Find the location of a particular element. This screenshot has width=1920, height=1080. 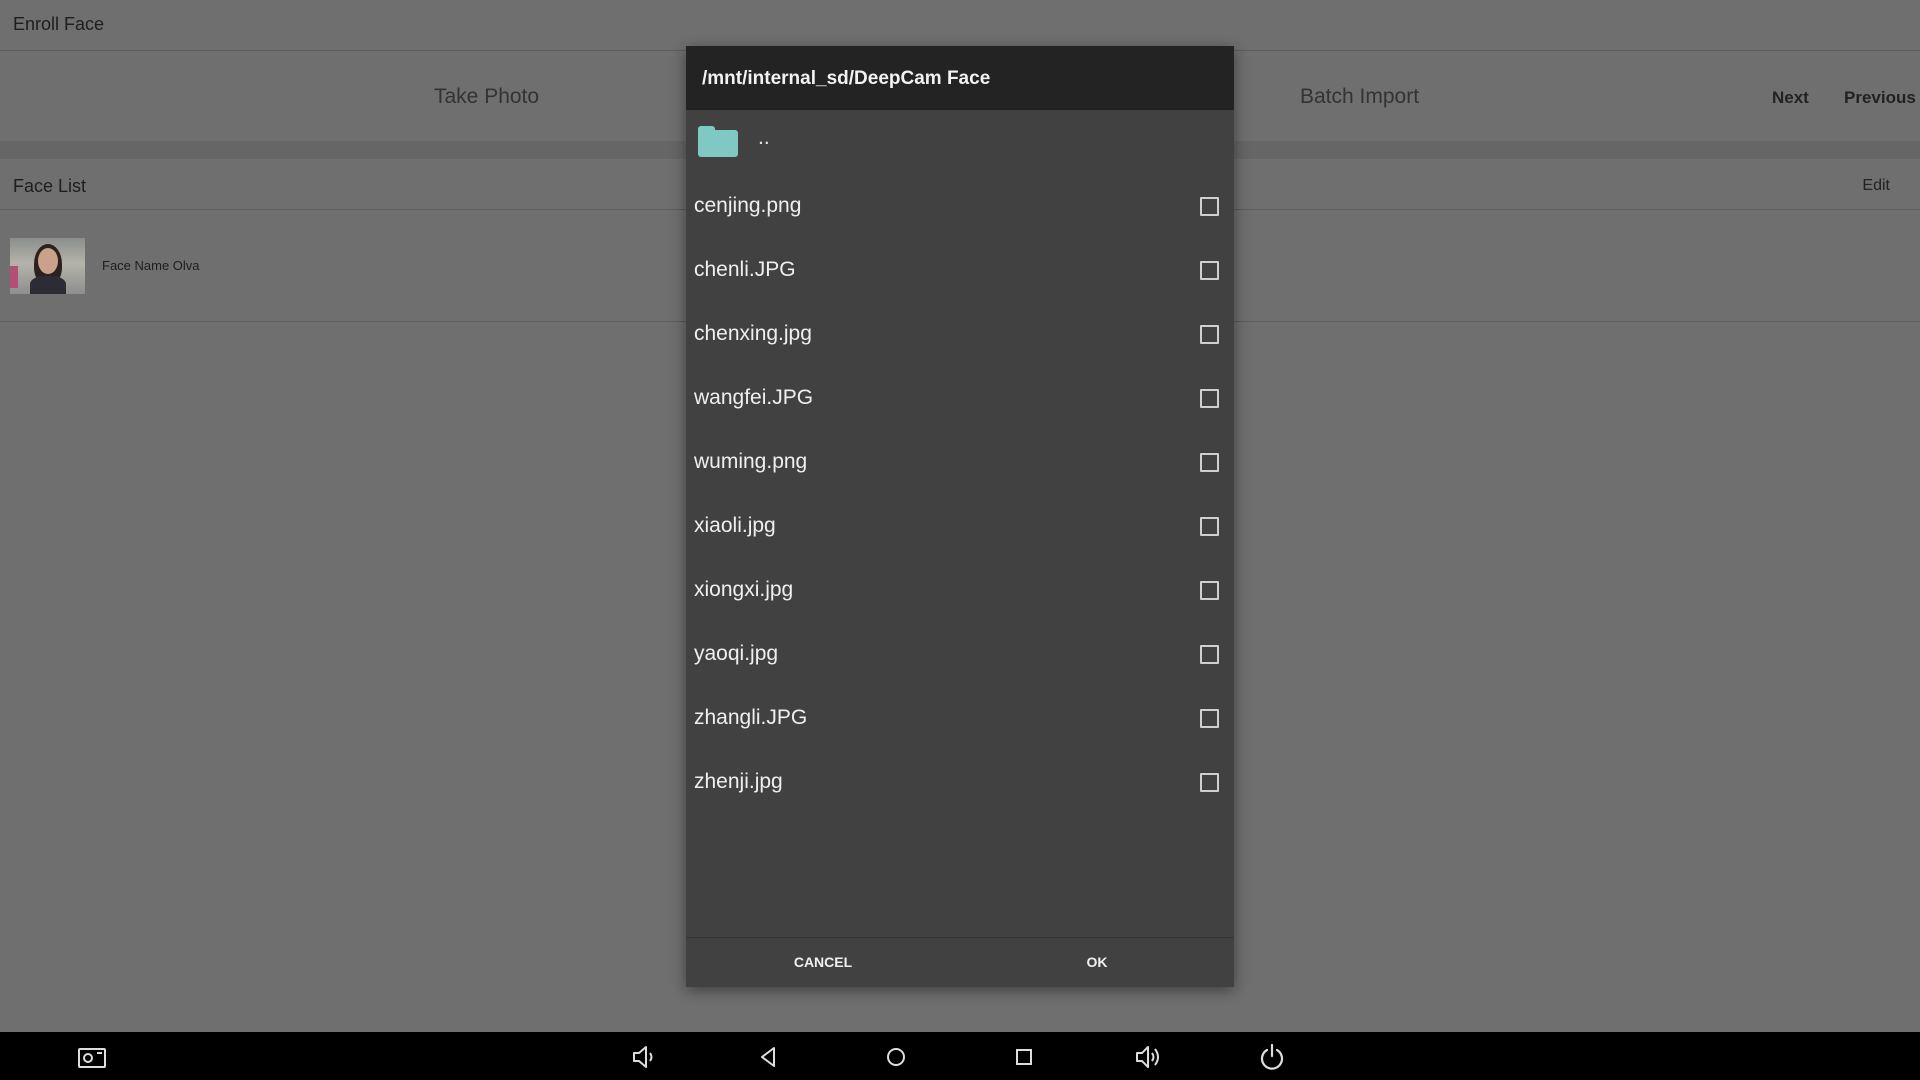

file-name: zhangli.JPG is located at coordinates (751, 717).